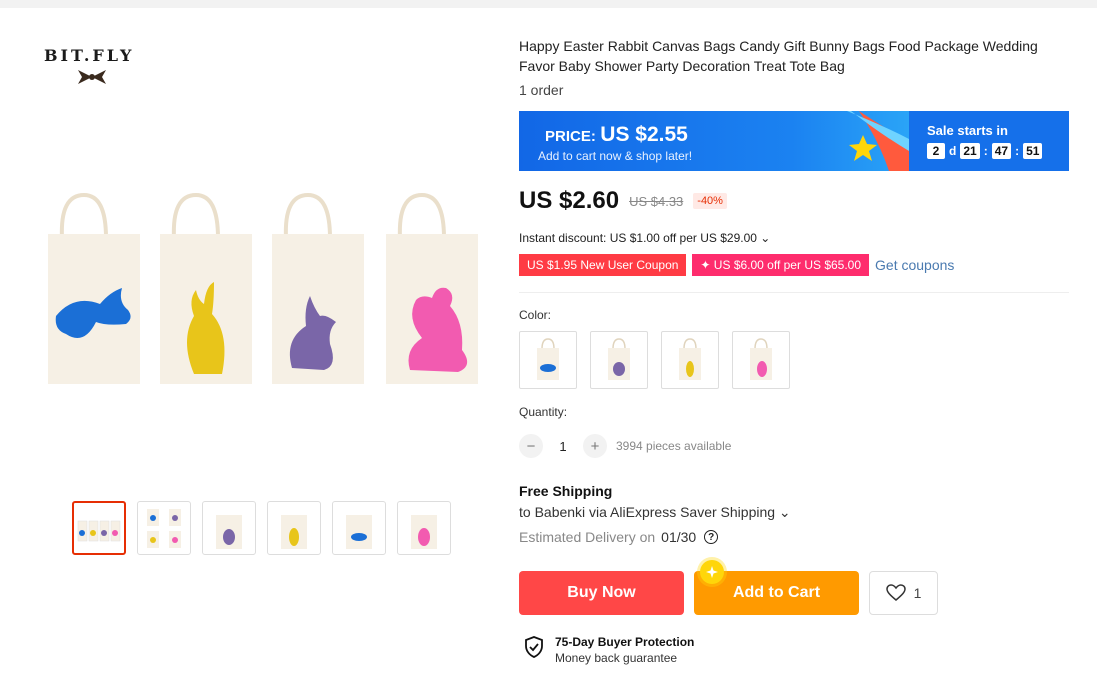 This screenshot has width=1097, height=697. Describe the element at coordinates (917, 593) in the screenshot. I see `wishlist-count: 1` at that location.